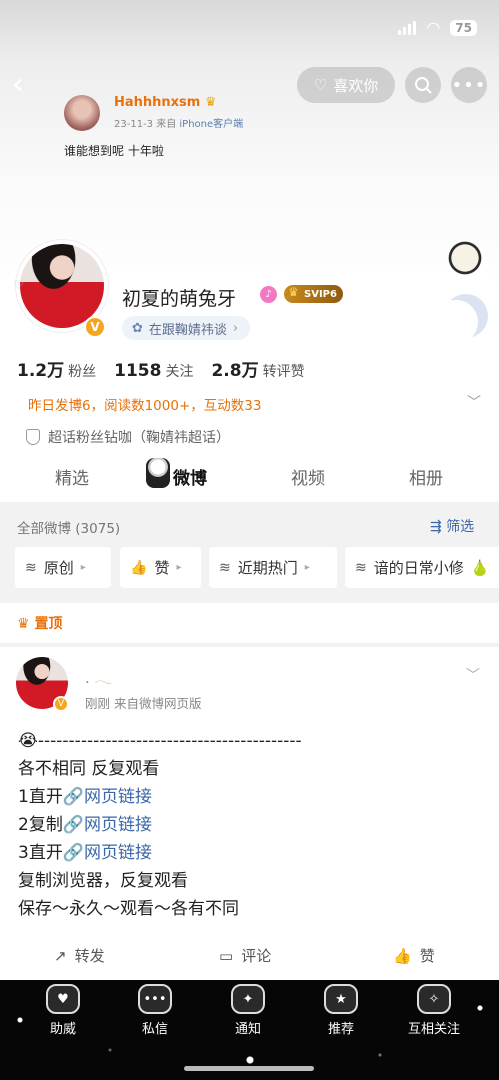  I want to click on expand-chevron-icon: ﹀, so click(474, 402).